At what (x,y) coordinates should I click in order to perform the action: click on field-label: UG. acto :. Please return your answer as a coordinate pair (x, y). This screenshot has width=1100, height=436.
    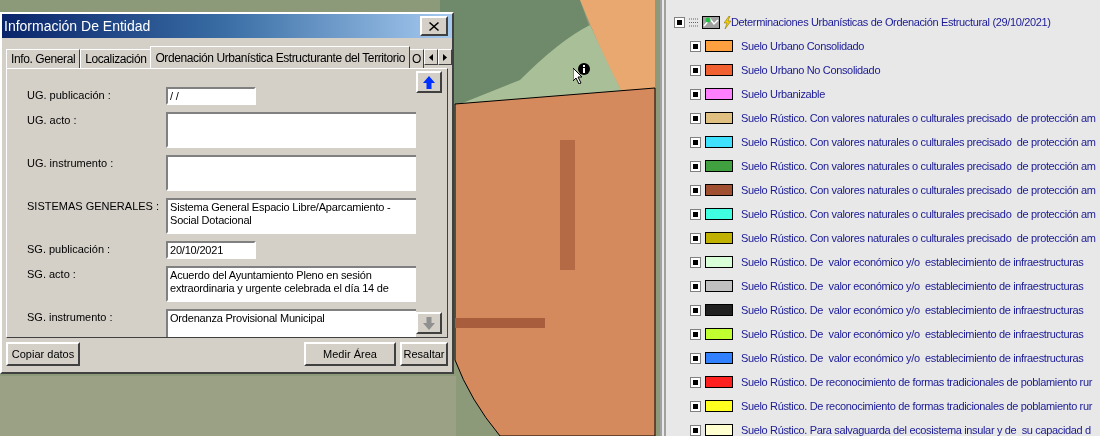
    Looking at the image, I should click on (52, 119).